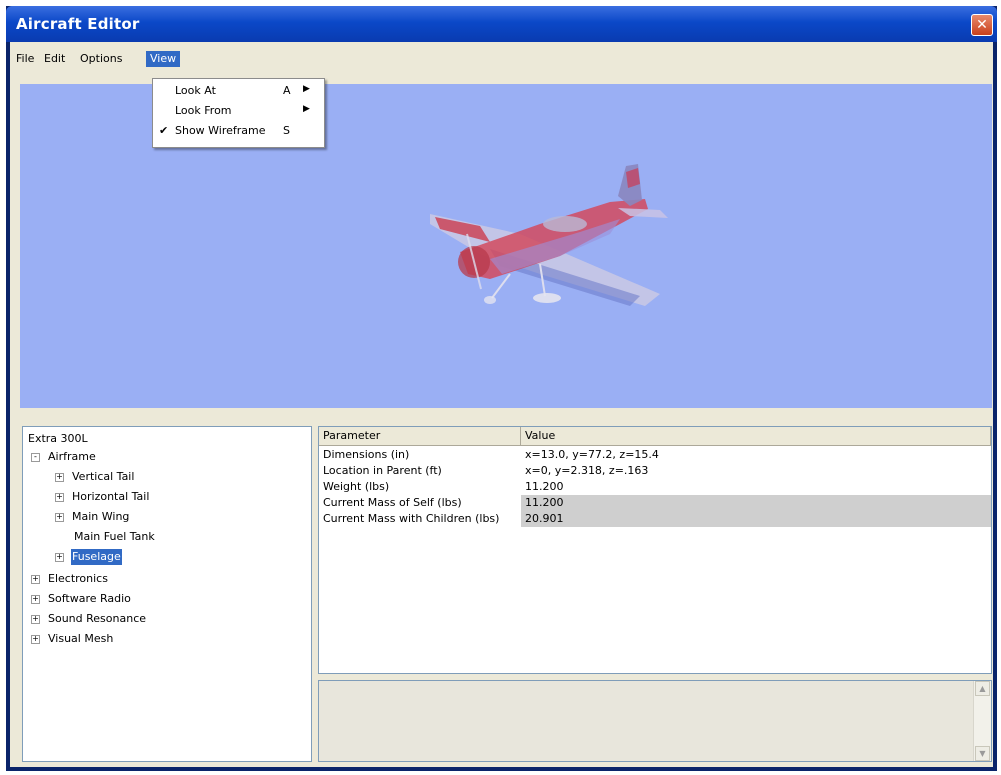  I want to click on menu-item-show-wireframe: ✔ Show Wireframe S, so click(238, 131).